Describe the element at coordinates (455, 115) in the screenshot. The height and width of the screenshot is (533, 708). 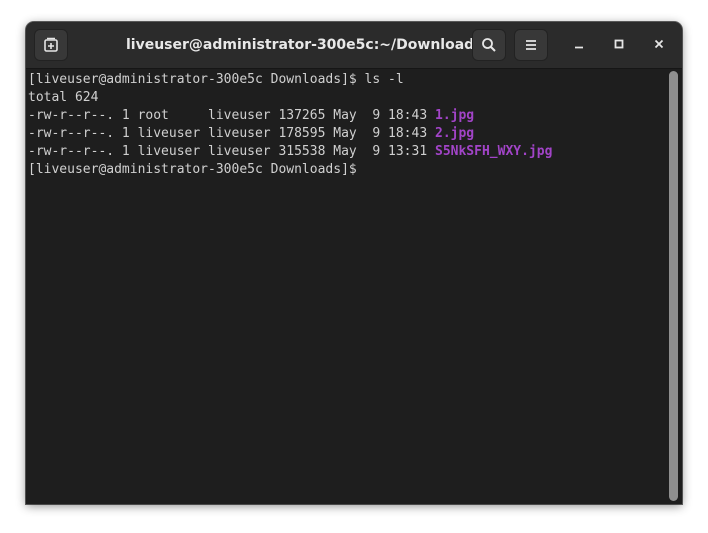
I see `file-name: 1.jpg` at that location.